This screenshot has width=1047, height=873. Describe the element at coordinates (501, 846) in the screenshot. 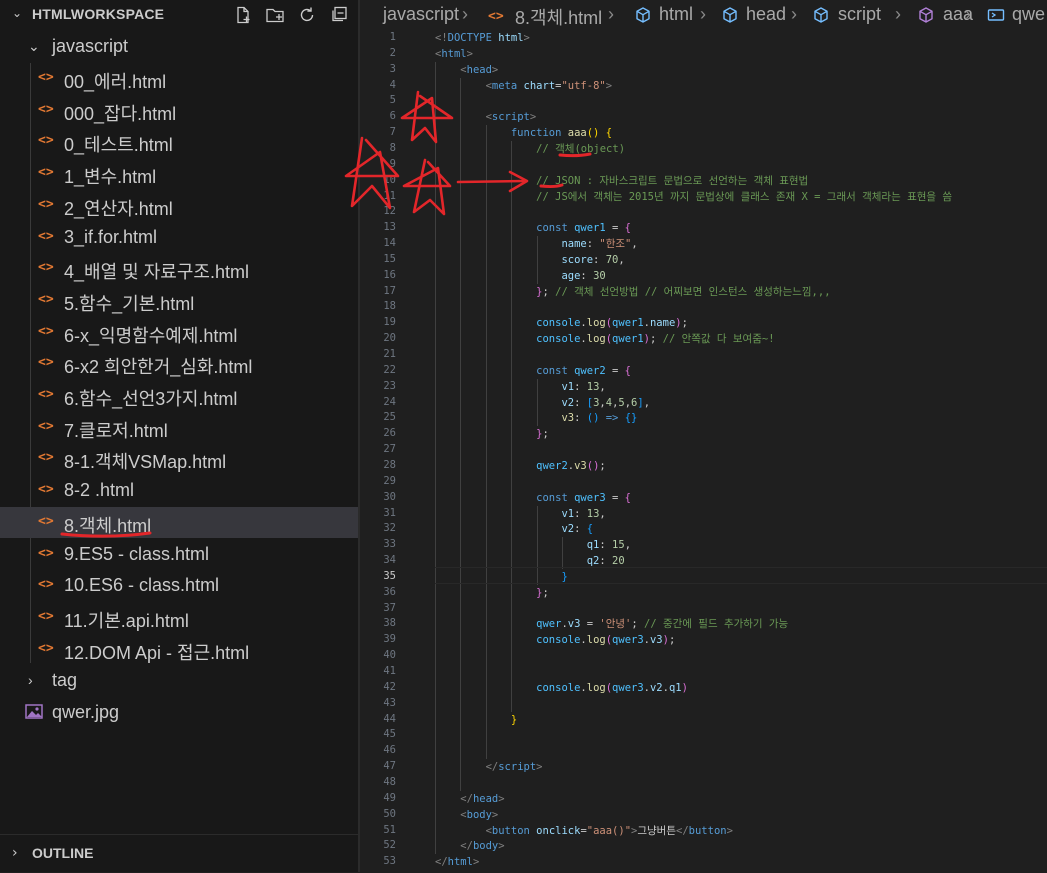

I see `code-token: >` at that location.